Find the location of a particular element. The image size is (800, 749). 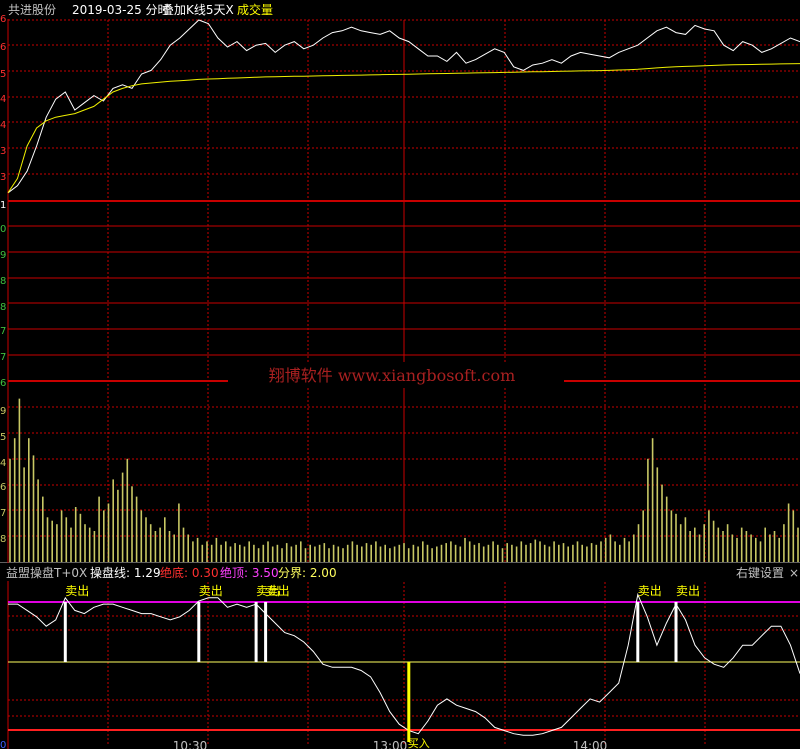

indicator-line-label: 操盘线: 1.29 is located at coordinates (125, 572).